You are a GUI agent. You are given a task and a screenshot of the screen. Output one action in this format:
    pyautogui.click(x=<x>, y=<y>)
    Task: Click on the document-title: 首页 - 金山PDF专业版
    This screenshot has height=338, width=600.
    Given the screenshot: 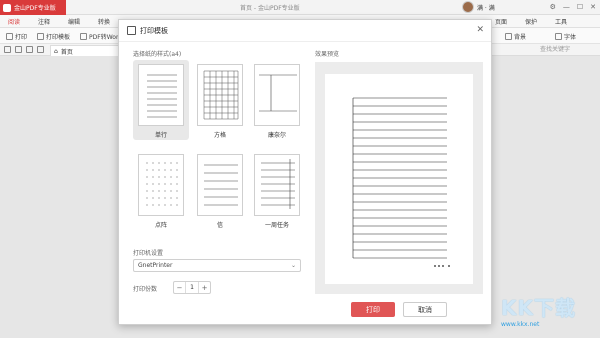 What is the action you would take?
    pyautogui.click(x=270, y=8)
    